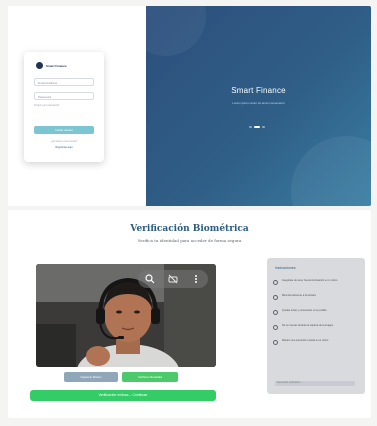 The height and width of the screenshot is (426, 377). Describe the element at coordinates (126, 315) in the screenshot. I see `camera-preview` at that location.